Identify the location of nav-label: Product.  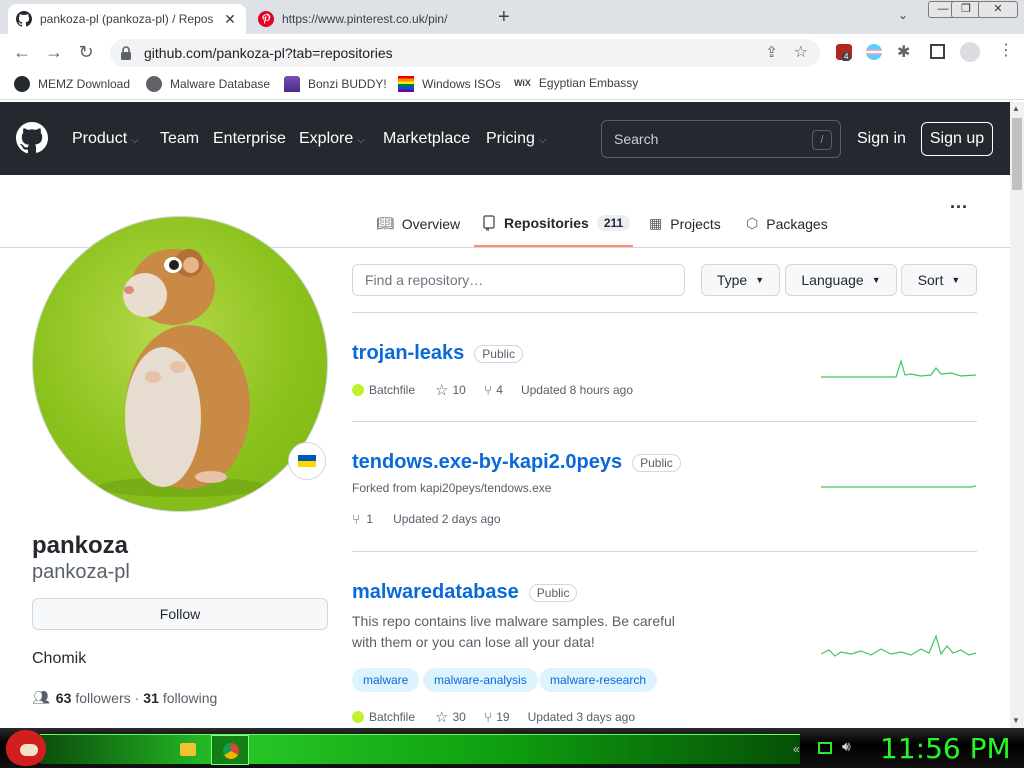
(100, 138).